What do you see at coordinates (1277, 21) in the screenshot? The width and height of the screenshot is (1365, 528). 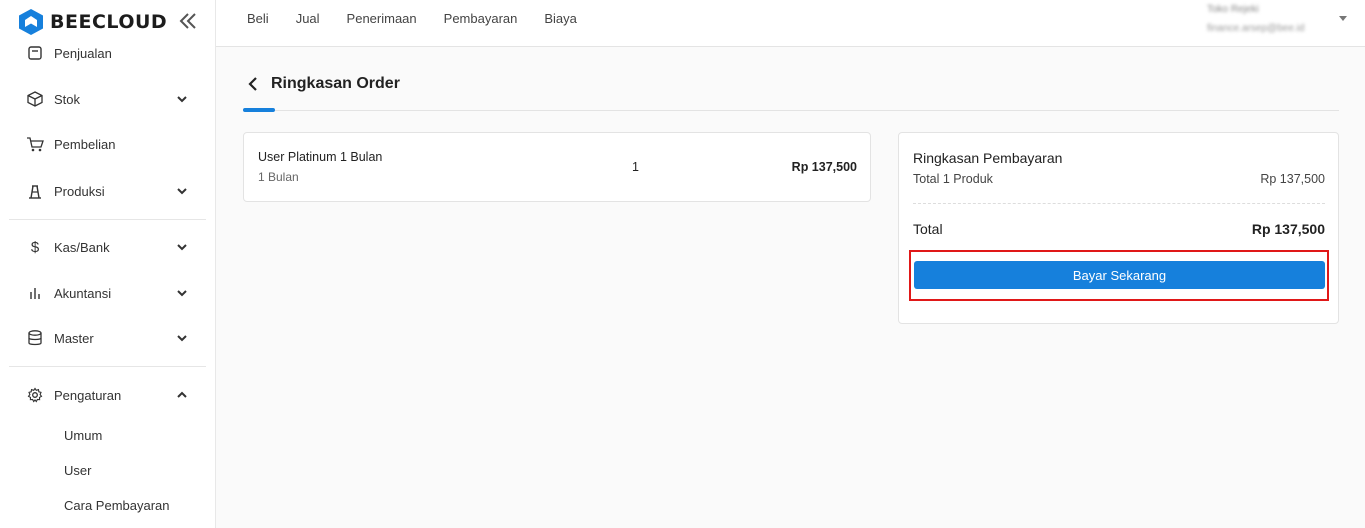 I see `user-menu: Toko Rejeki finance.arsep@bee.id` at bounding box center [1277, 21].